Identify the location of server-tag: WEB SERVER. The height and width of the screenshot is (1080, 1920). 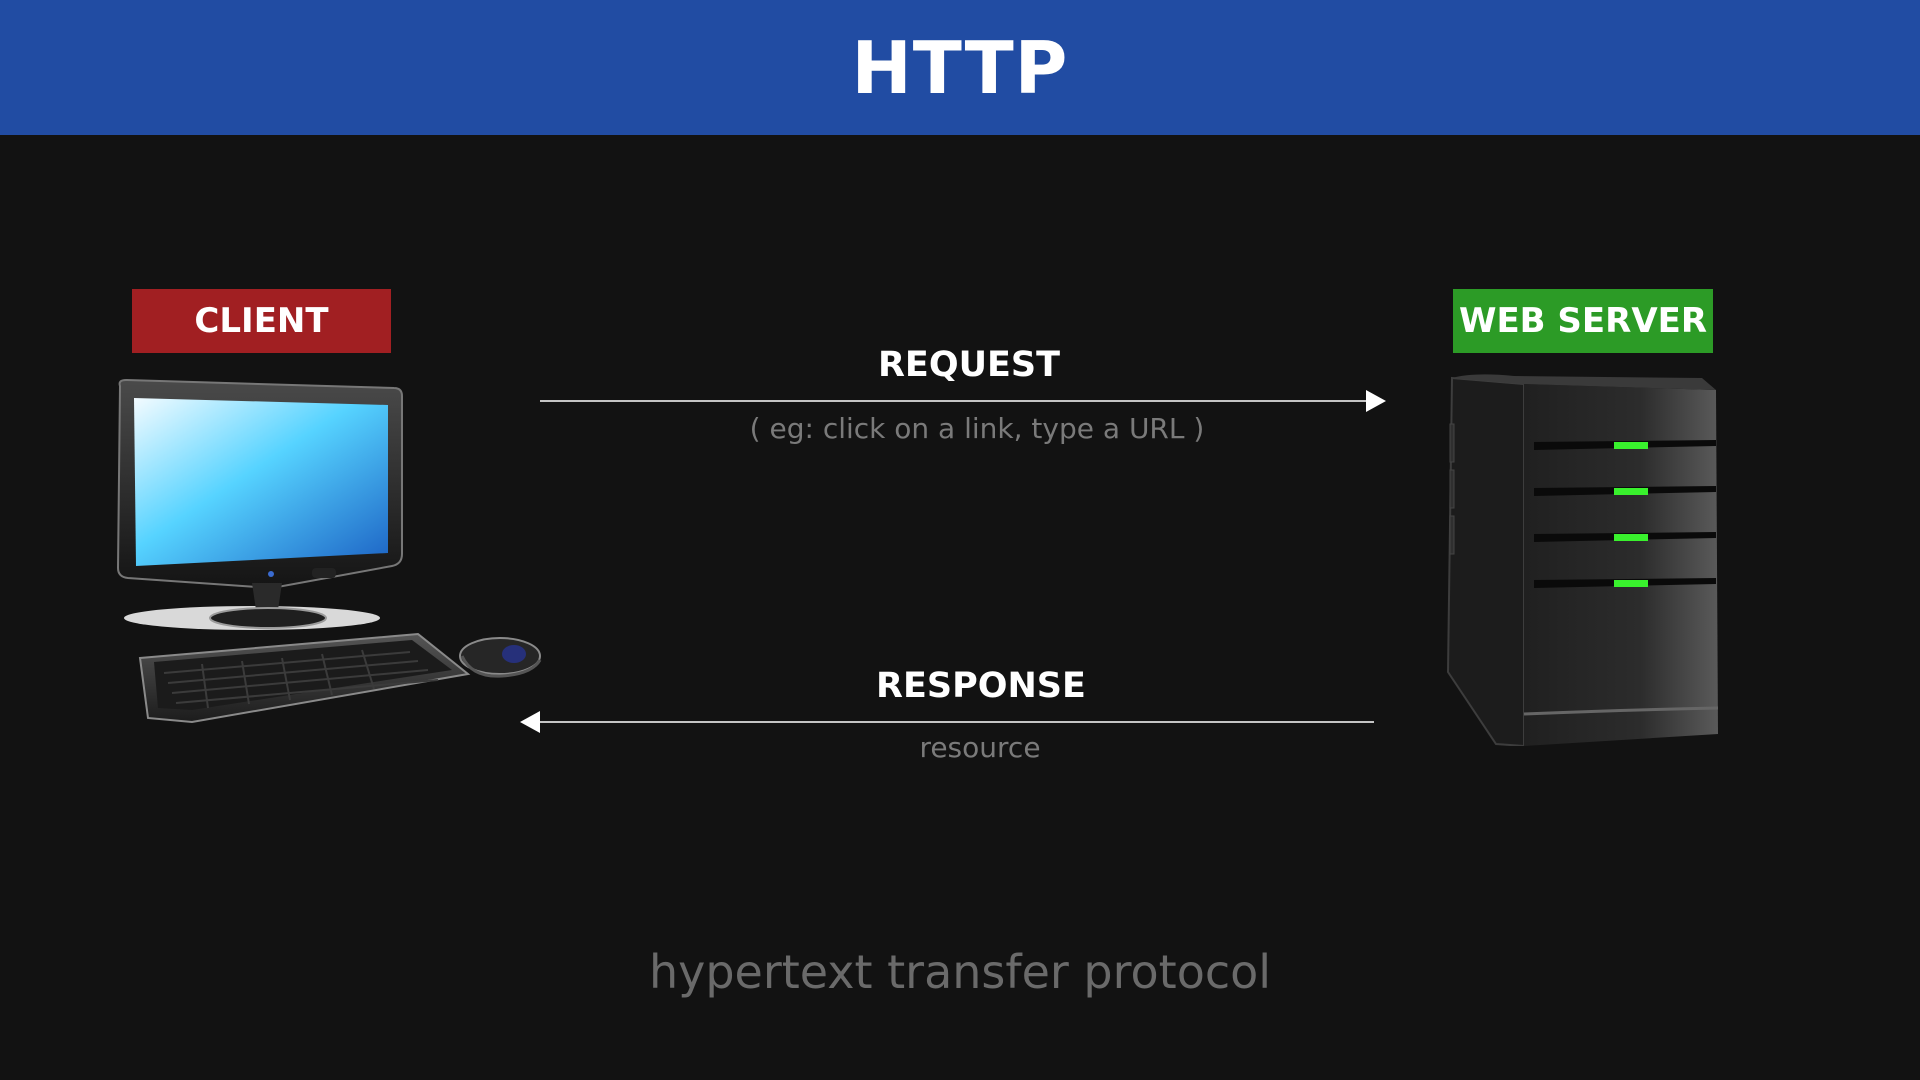
(1583, 321).